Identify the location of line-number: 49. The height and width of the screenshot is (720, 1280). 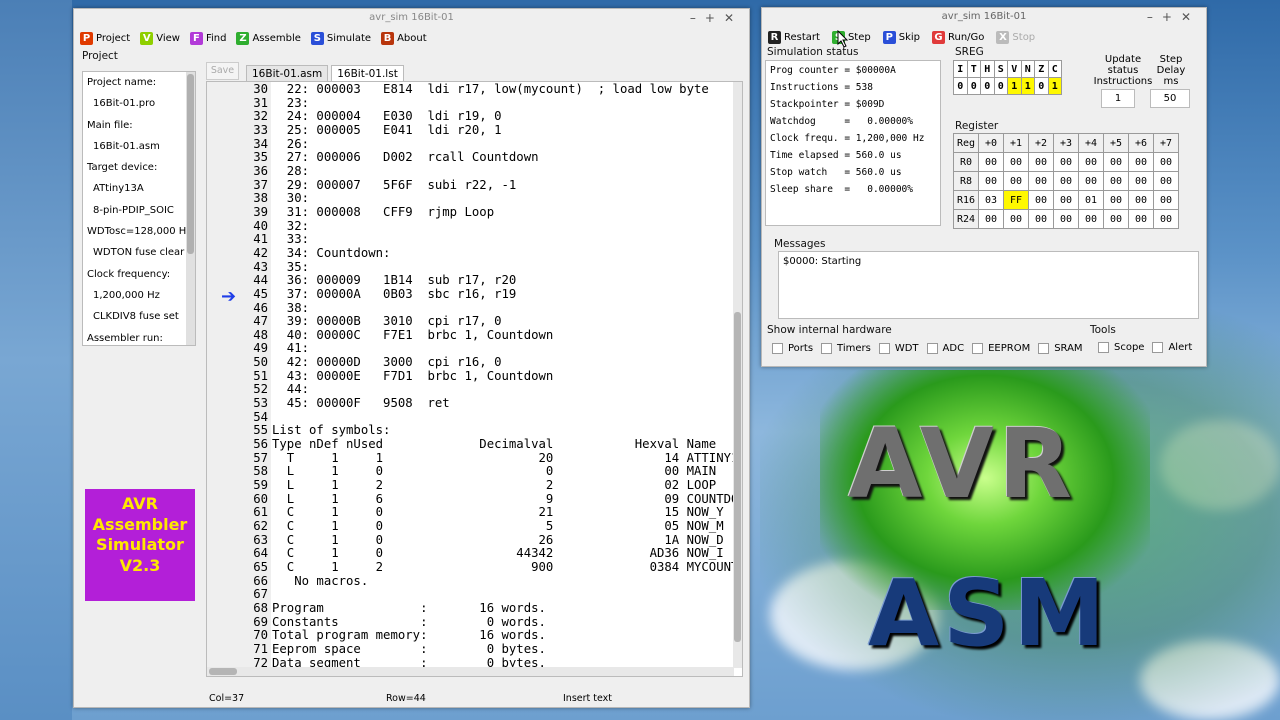
(260, 348).